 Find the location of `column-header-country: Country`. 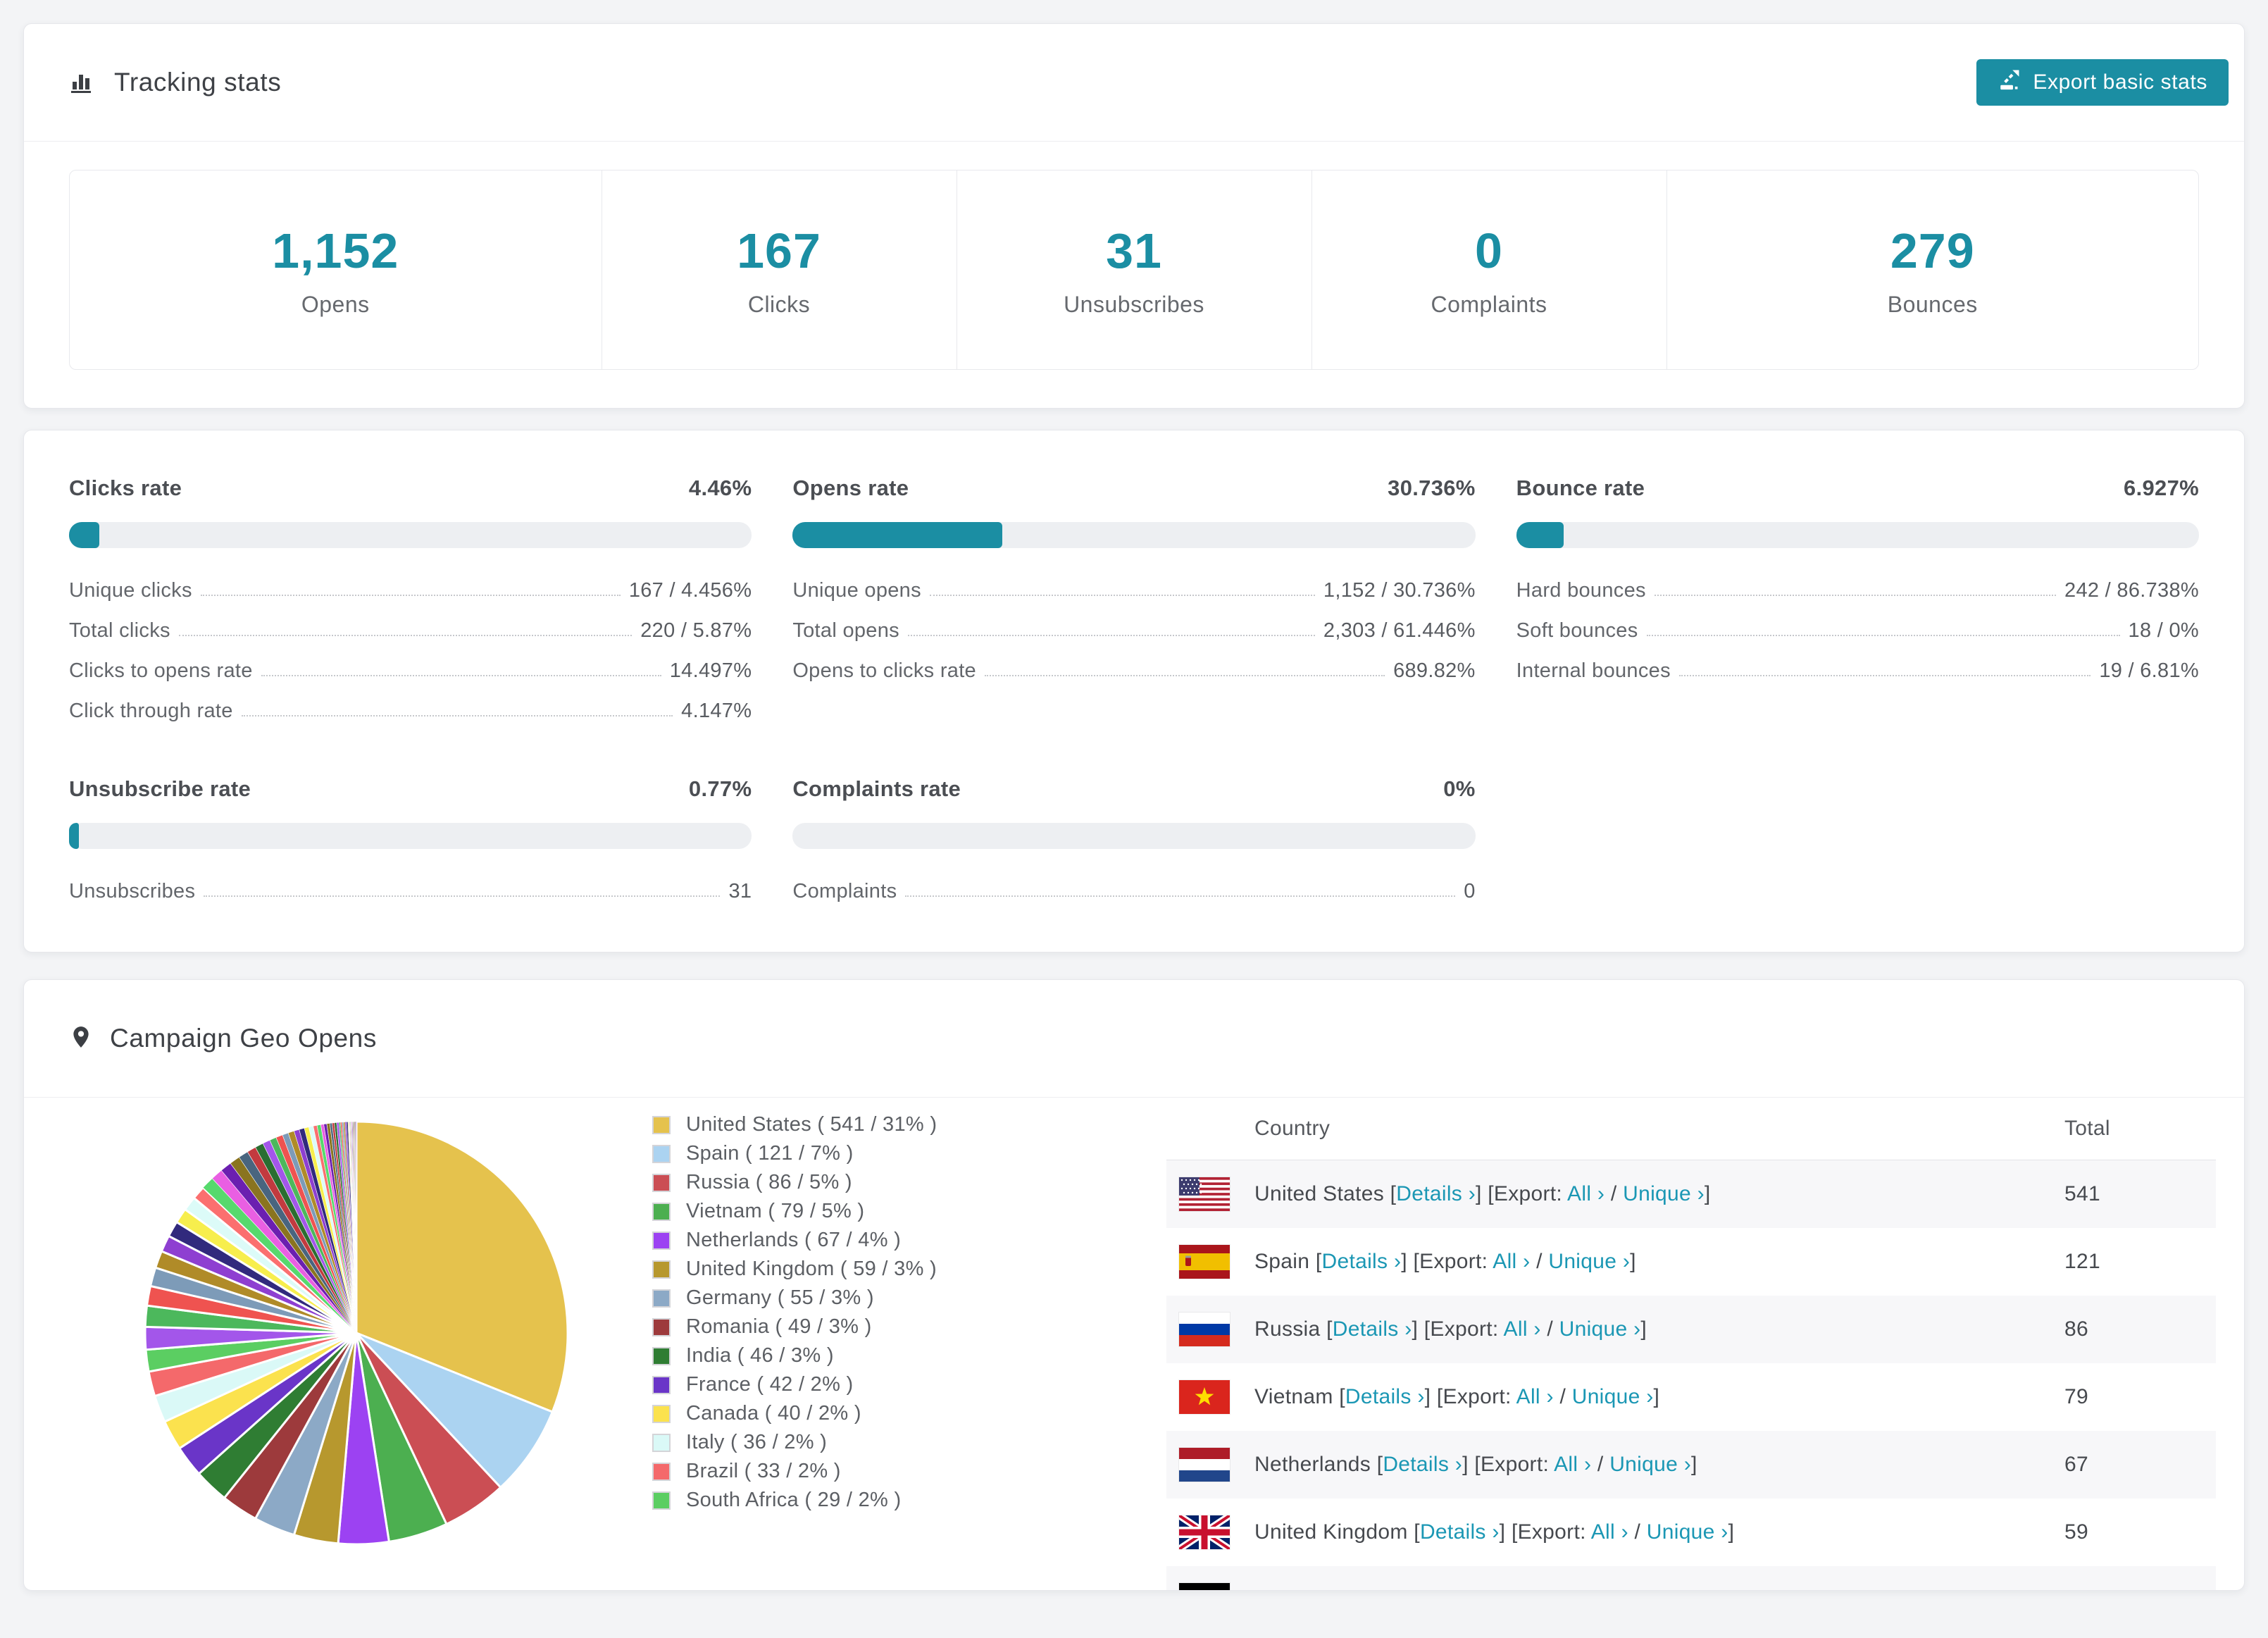

column-header-country: Country is located at coordinates (1293, 1128).